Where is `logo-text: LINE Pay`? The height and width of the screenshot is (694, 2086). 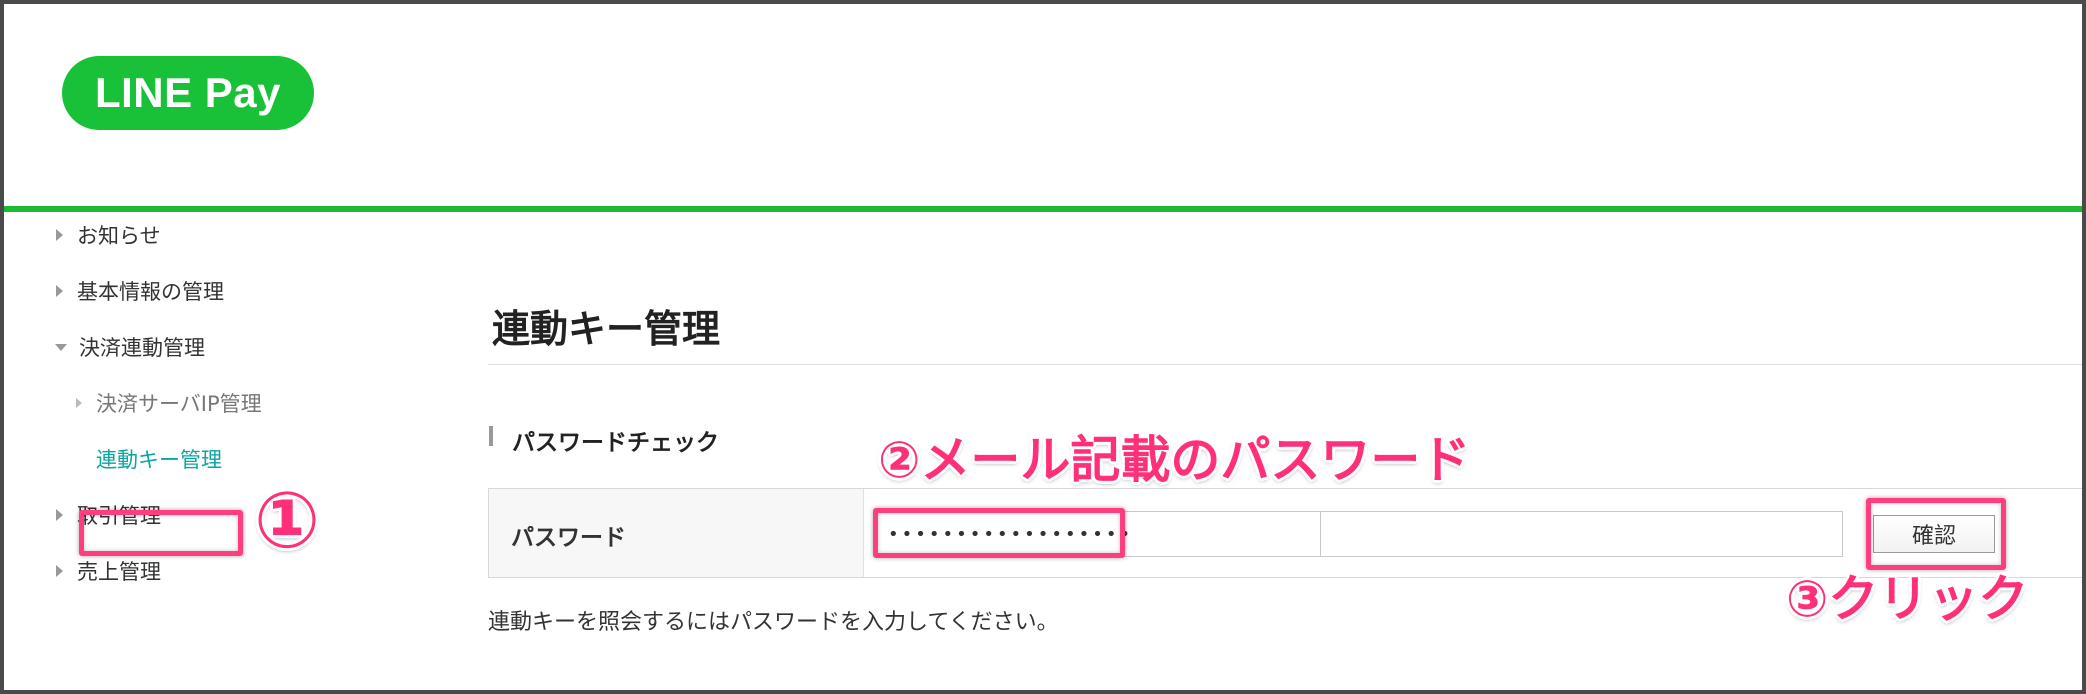
logo-text: LINE Pay is located at coordinates (188, 92).